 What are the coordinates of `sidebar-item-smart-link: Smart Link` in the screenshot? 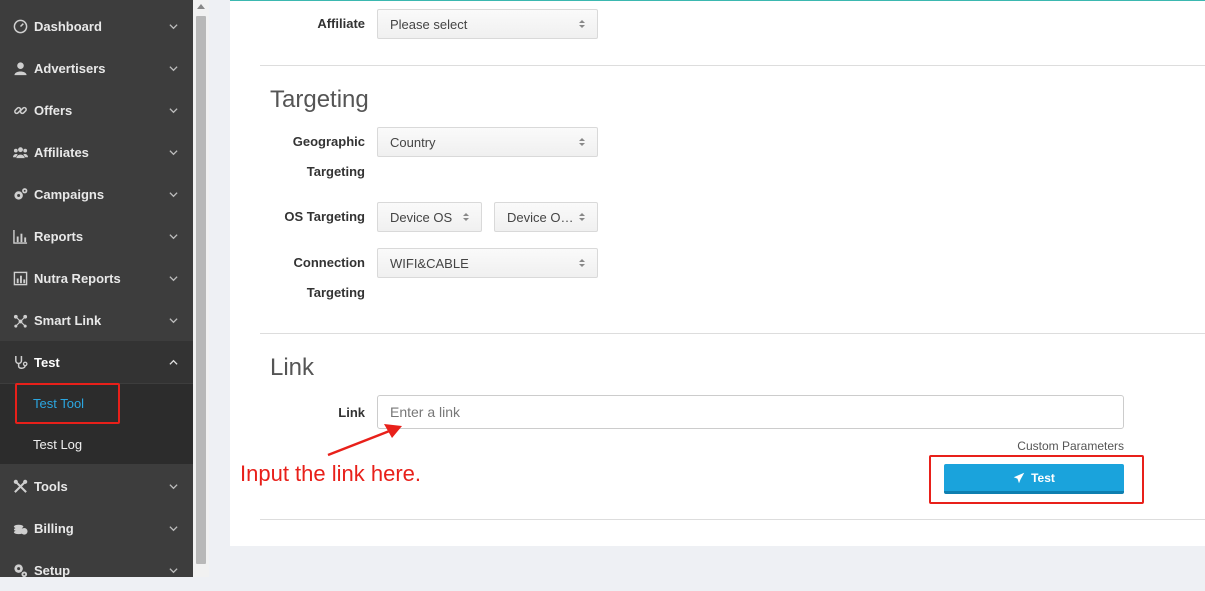 It's located at (96, 320).